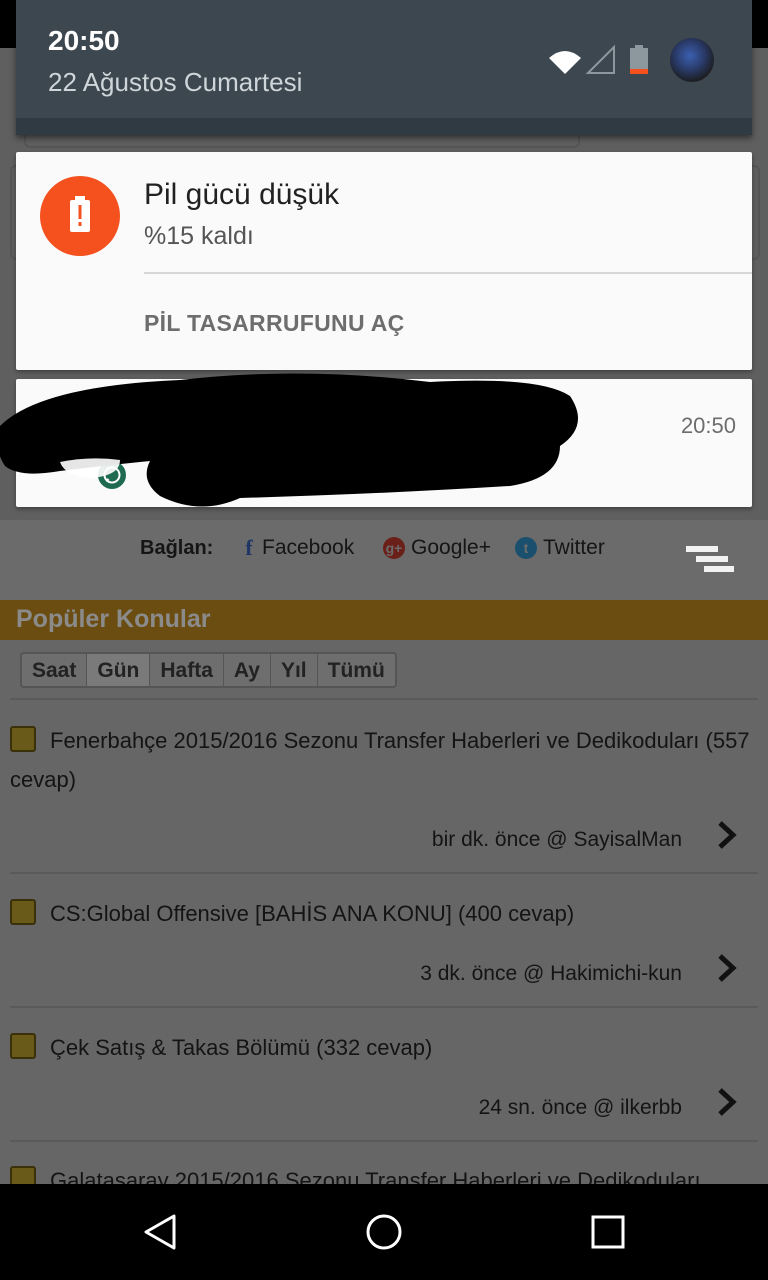  Describe the element at coordinates (249, 547) in the screenshot. I see `facebook-icon: f` at that location.